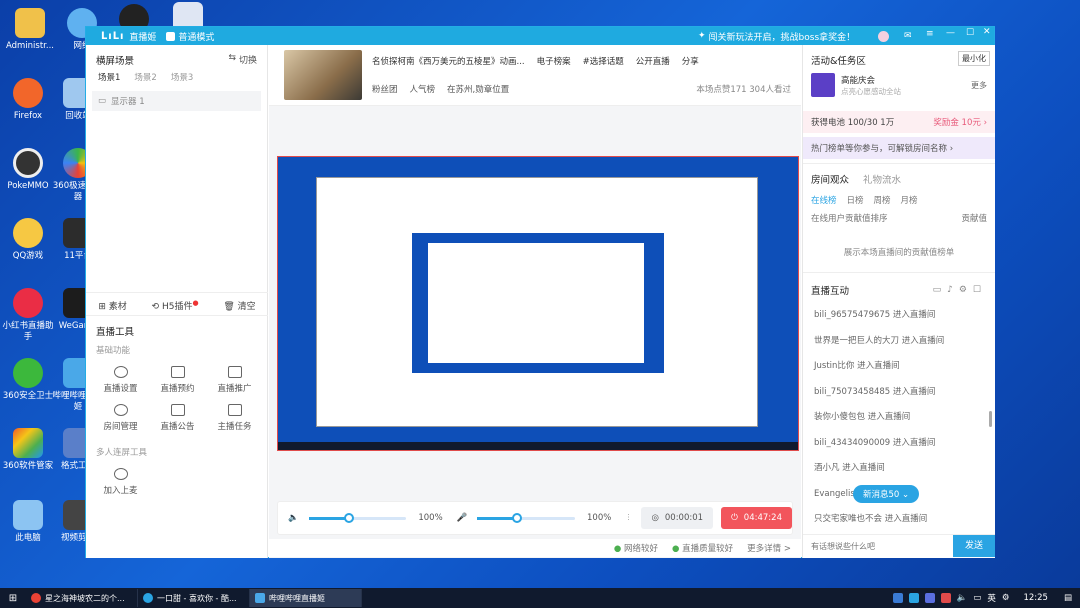  Describe the element at coordinates (702, 36) in the screenshot. I see `fire-icon: ✦` at that location.